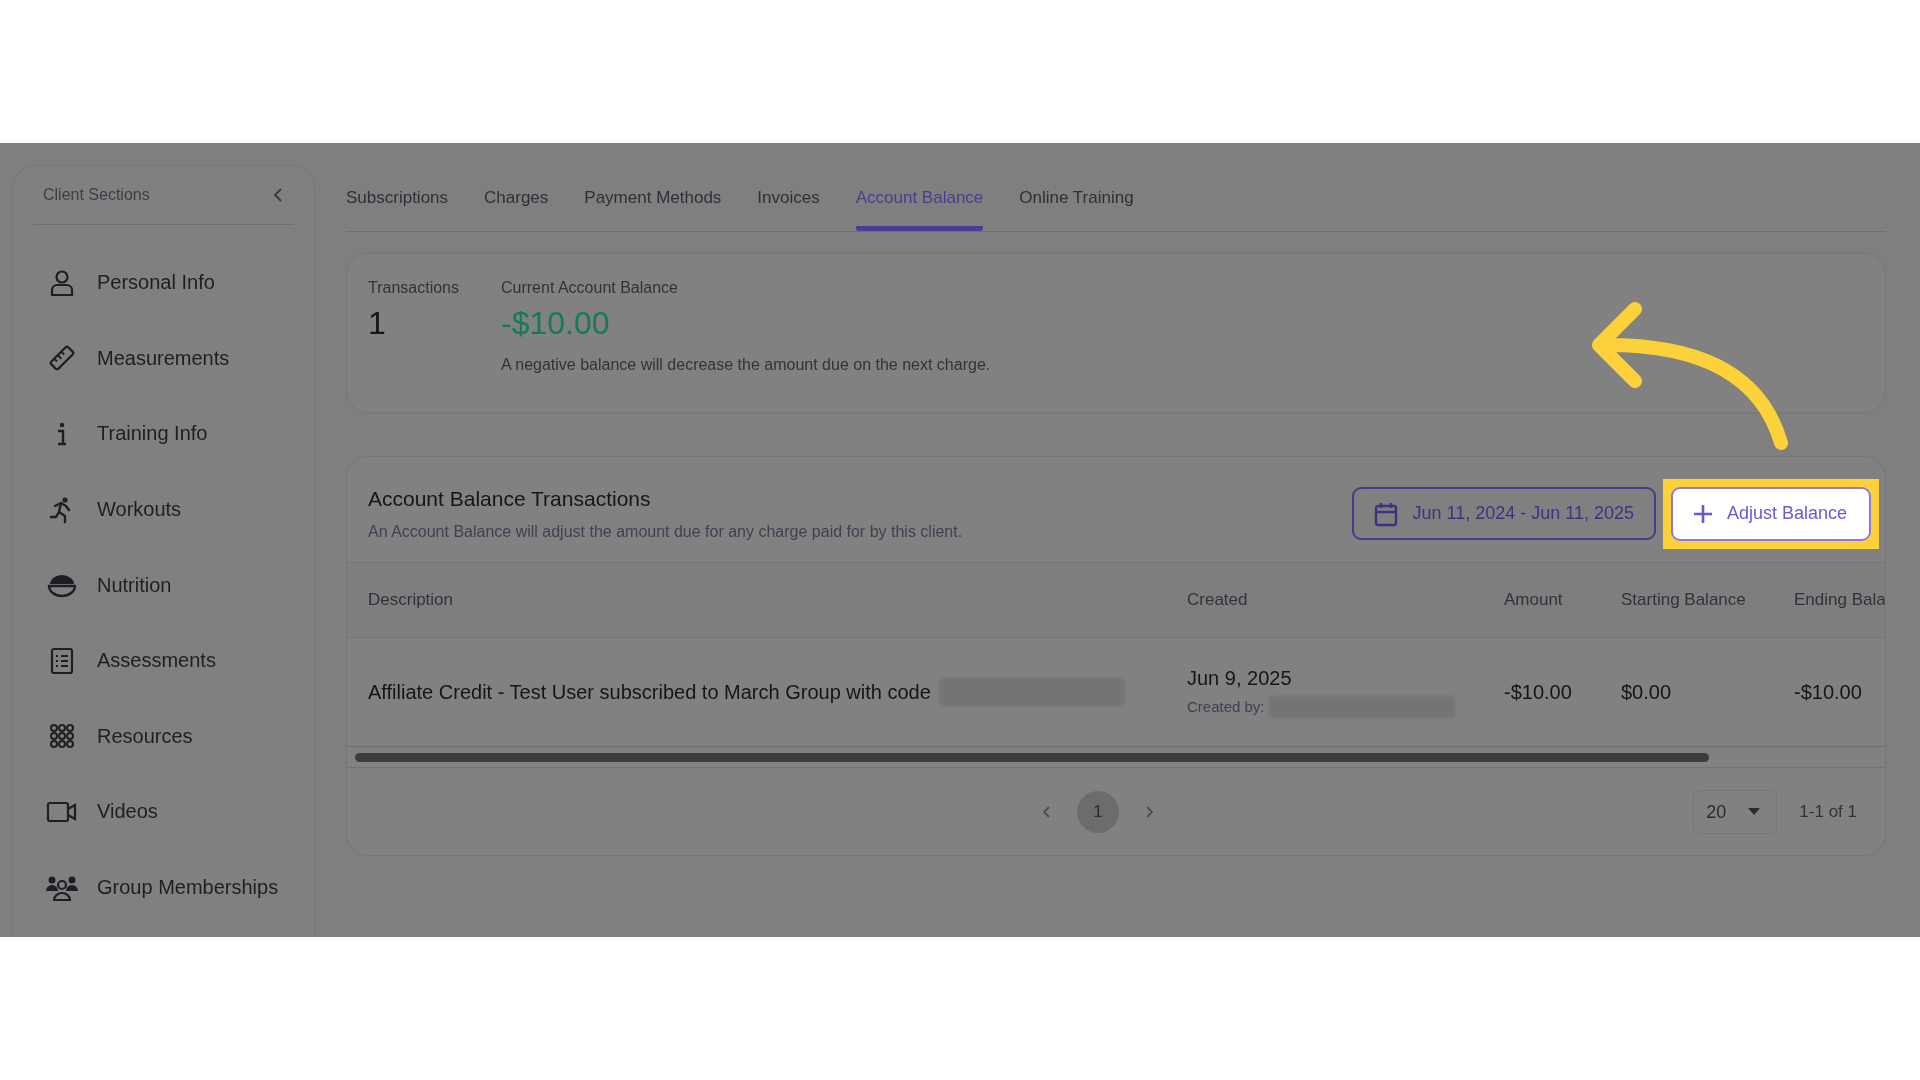 Image resolution: width=1920 pixels, height=1080 pixels. Describe the element at coordinates (1240, 678) in the screenshot. I see `table-cell-text: Jun 9, 2025` at that location.